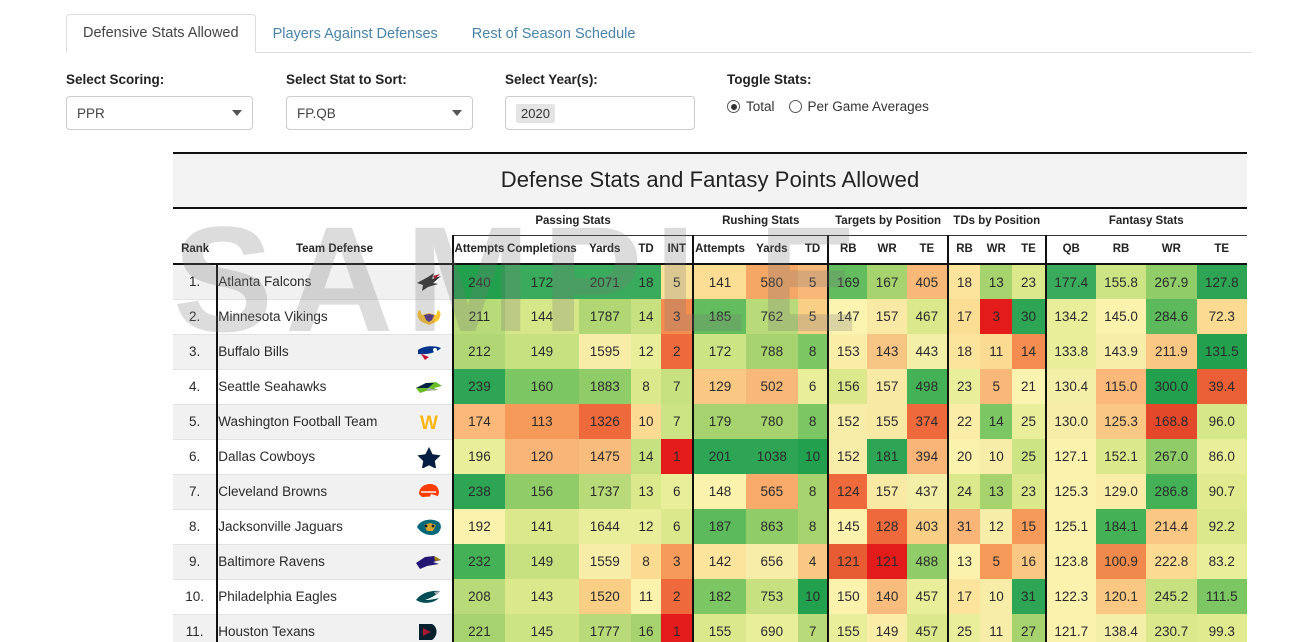 Image resolution: width=1308 pixels, height=642 pixels. What do you see at coordinates (554, 34) in the screenshot?
I see `tab-rest-of-season-schedule: Rest of Season Schedule` at bounding box center [554, 34].